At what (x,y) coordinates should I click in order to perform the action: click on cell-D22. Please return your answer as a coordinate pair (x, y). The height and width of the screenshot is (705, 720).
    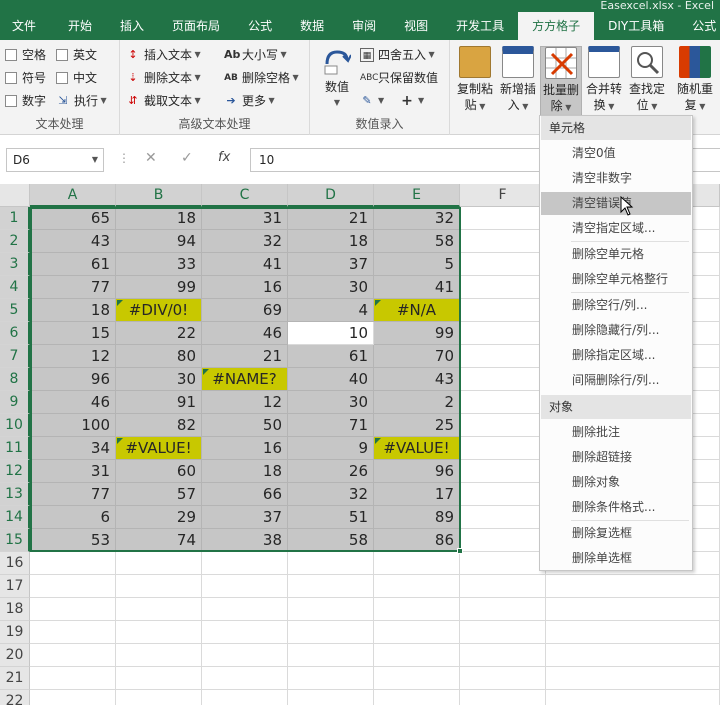
    Looking at the image, I should click on (331, 697).